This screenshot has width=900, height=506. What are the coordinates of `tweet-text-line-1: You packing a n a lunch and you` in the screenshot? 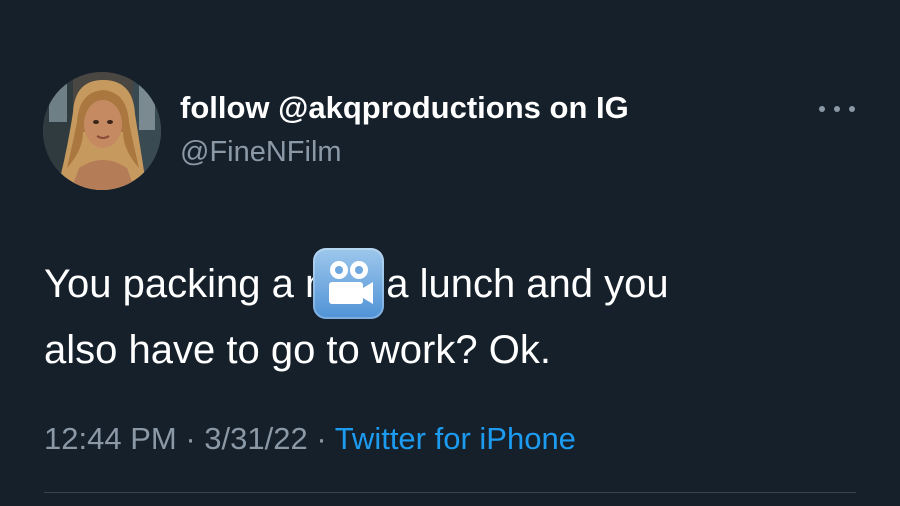 It's located at (454, 283).